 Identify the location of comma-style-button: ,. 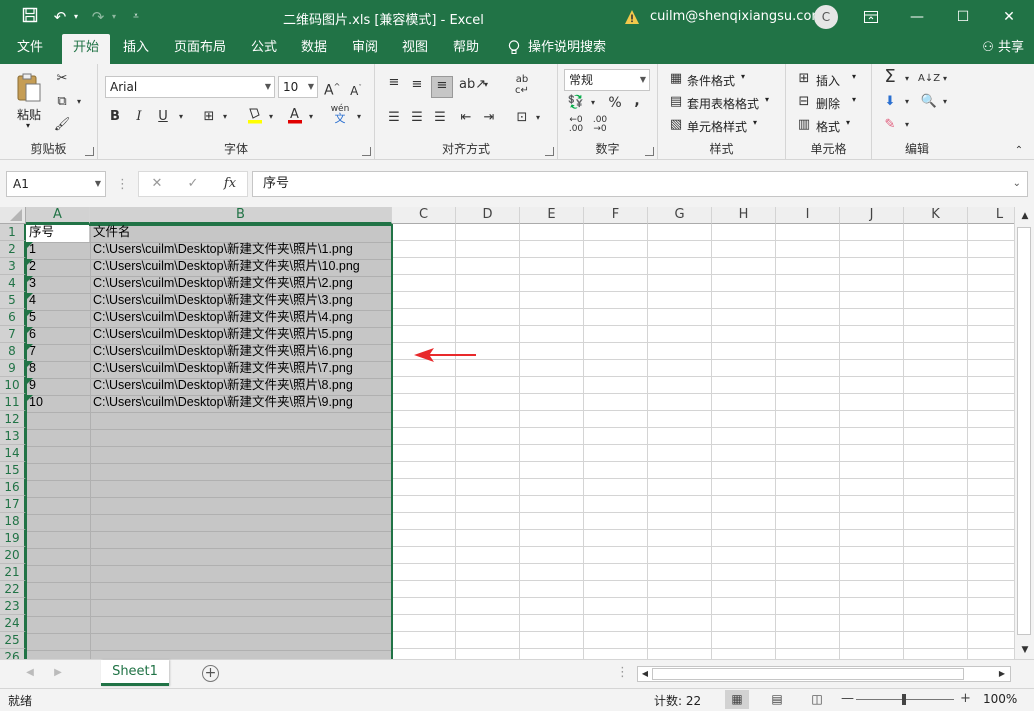
(637, 101).